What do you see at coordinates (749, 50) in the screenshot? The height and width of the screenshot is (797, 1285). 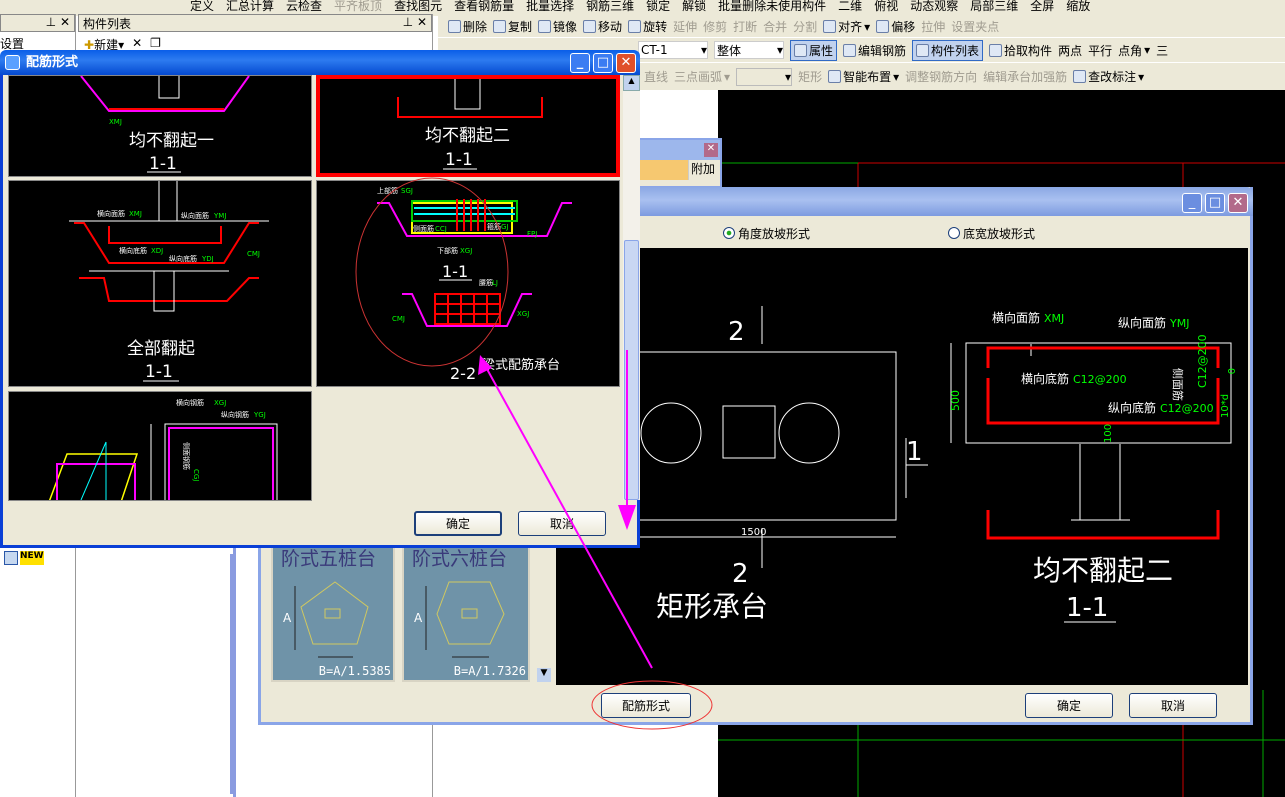 I see `scope-select: 整体 ▾` at bounding box center [749, 50].